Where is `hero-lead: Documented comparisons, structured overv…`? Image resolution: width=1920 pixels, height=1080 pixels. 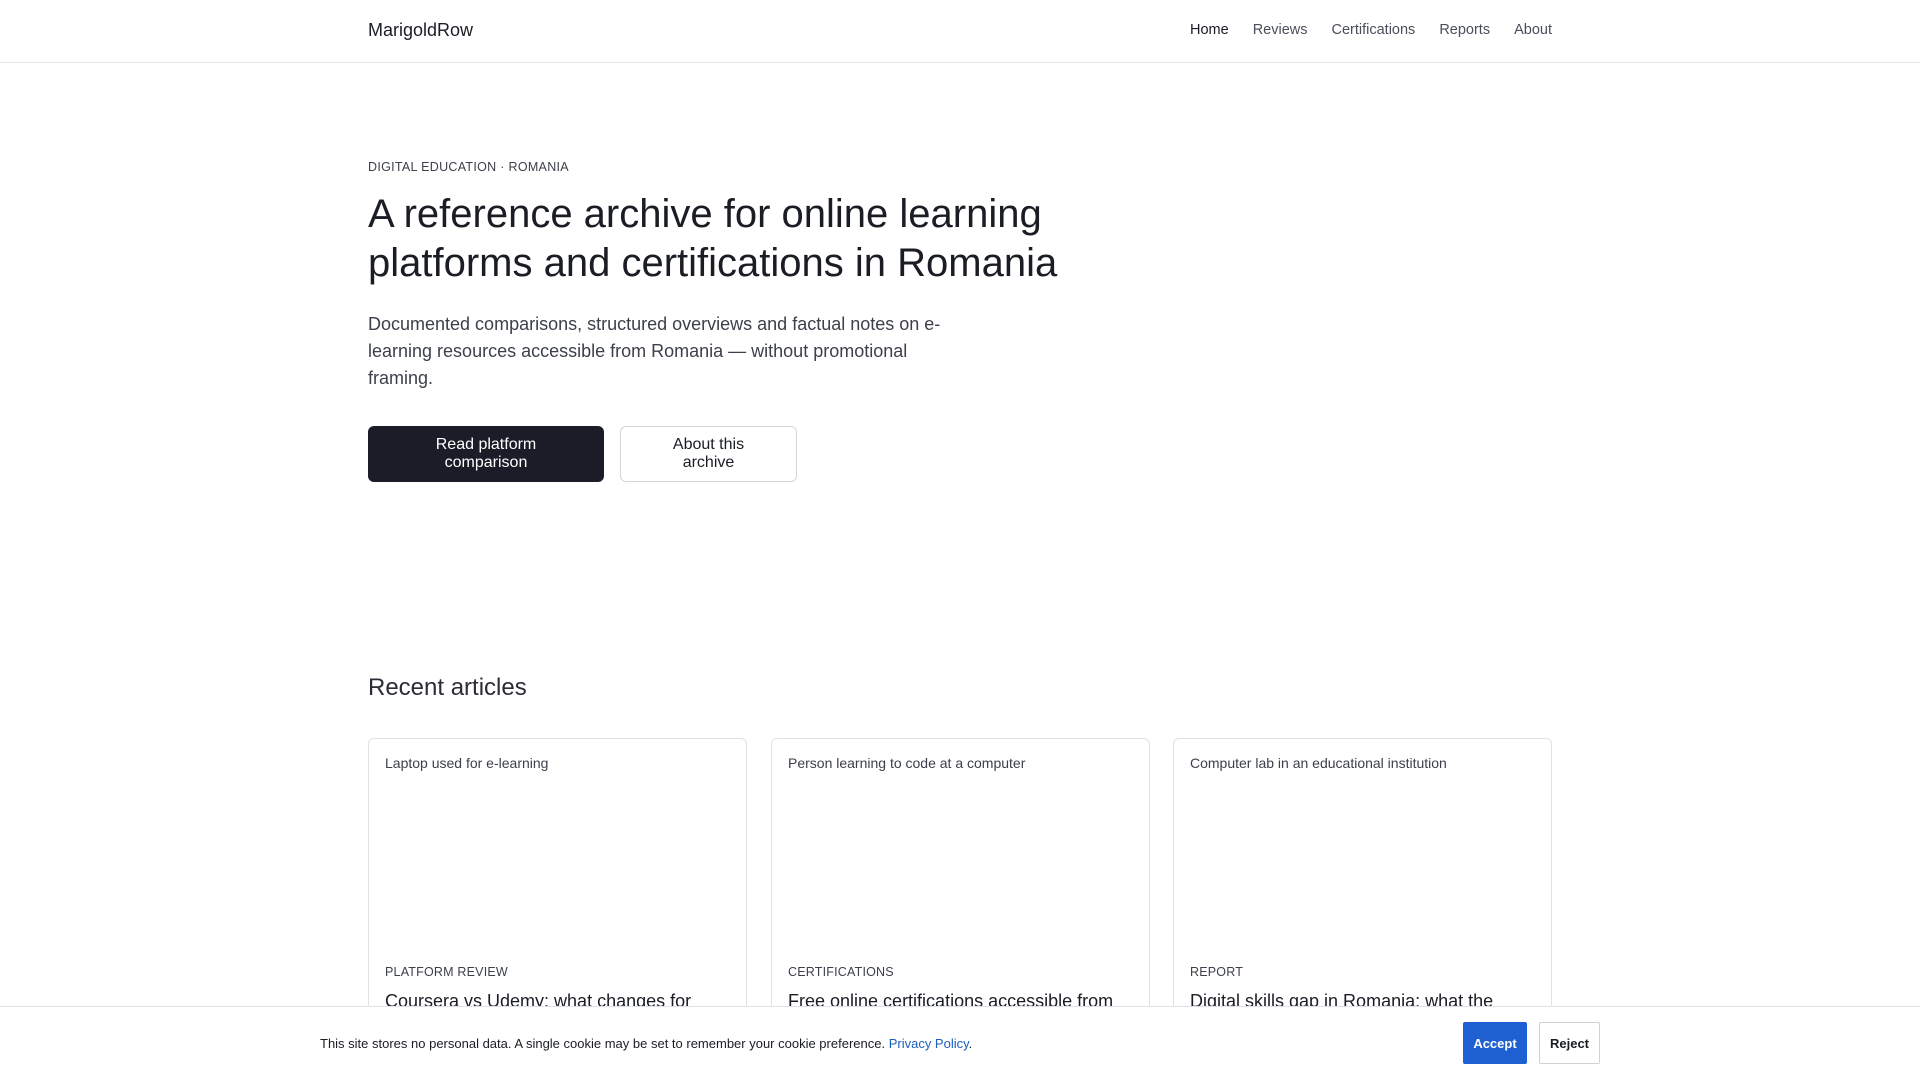 hero-lead: Documented comparisons, structured overv… is located at coordinates (654, 351).